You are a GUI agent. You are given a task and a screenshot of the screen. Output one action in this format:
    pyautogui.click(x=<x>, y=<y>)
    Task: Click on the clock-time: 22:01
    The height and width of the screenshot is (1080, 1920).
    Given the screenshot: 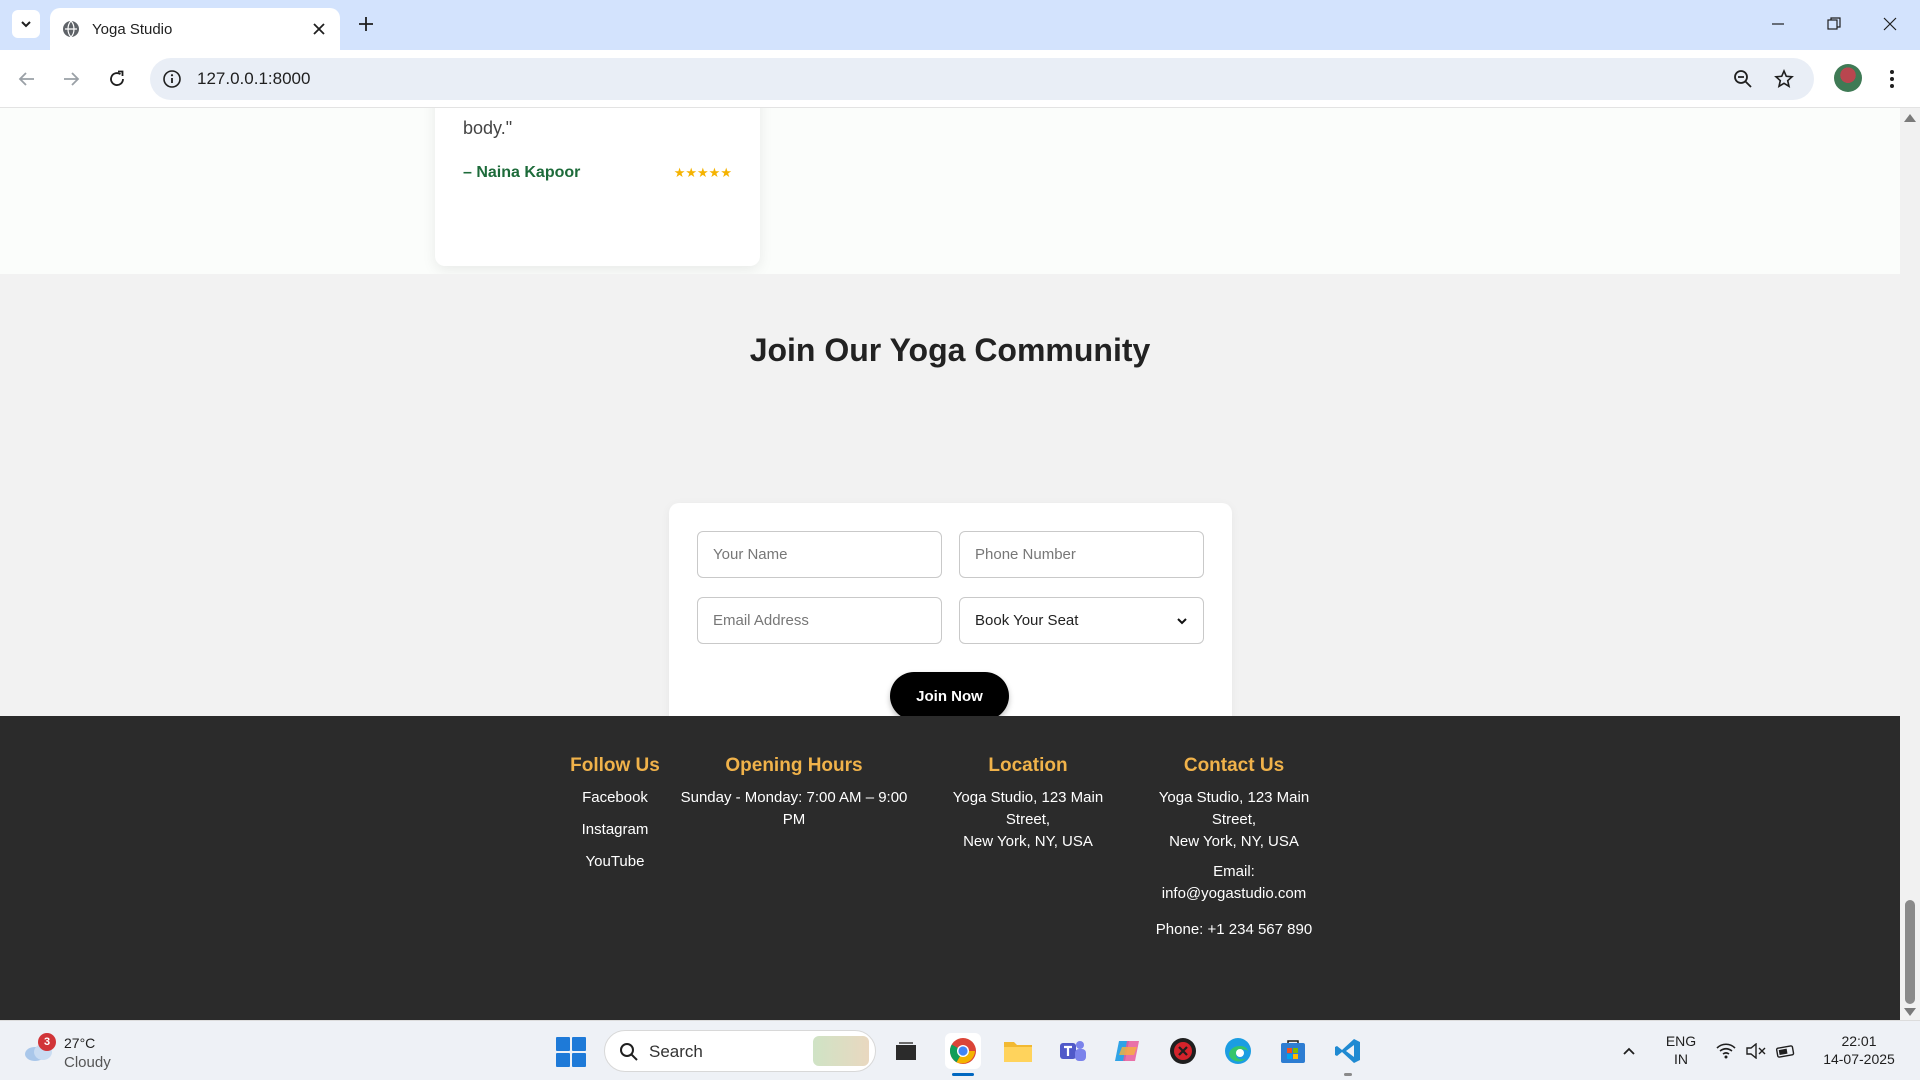 What is the action you would take?
    pyautogui.click(x=1859, y=1041)
    